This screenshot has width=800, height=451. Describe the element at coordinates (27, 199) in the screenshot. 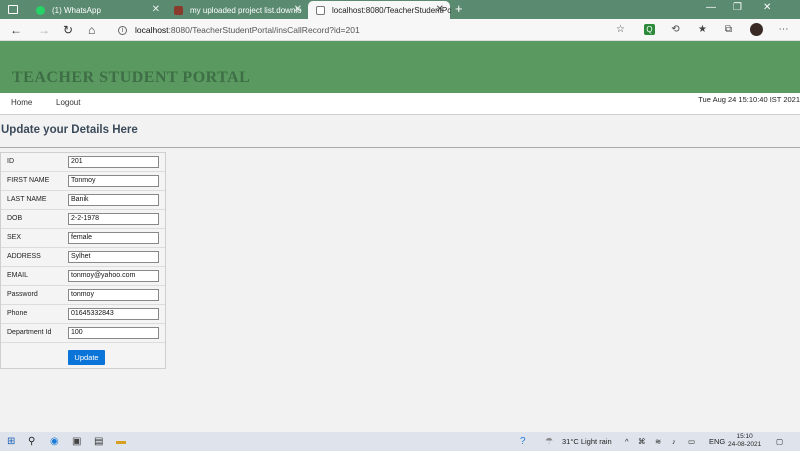

I see `field-label: LAST NAME` at that location.